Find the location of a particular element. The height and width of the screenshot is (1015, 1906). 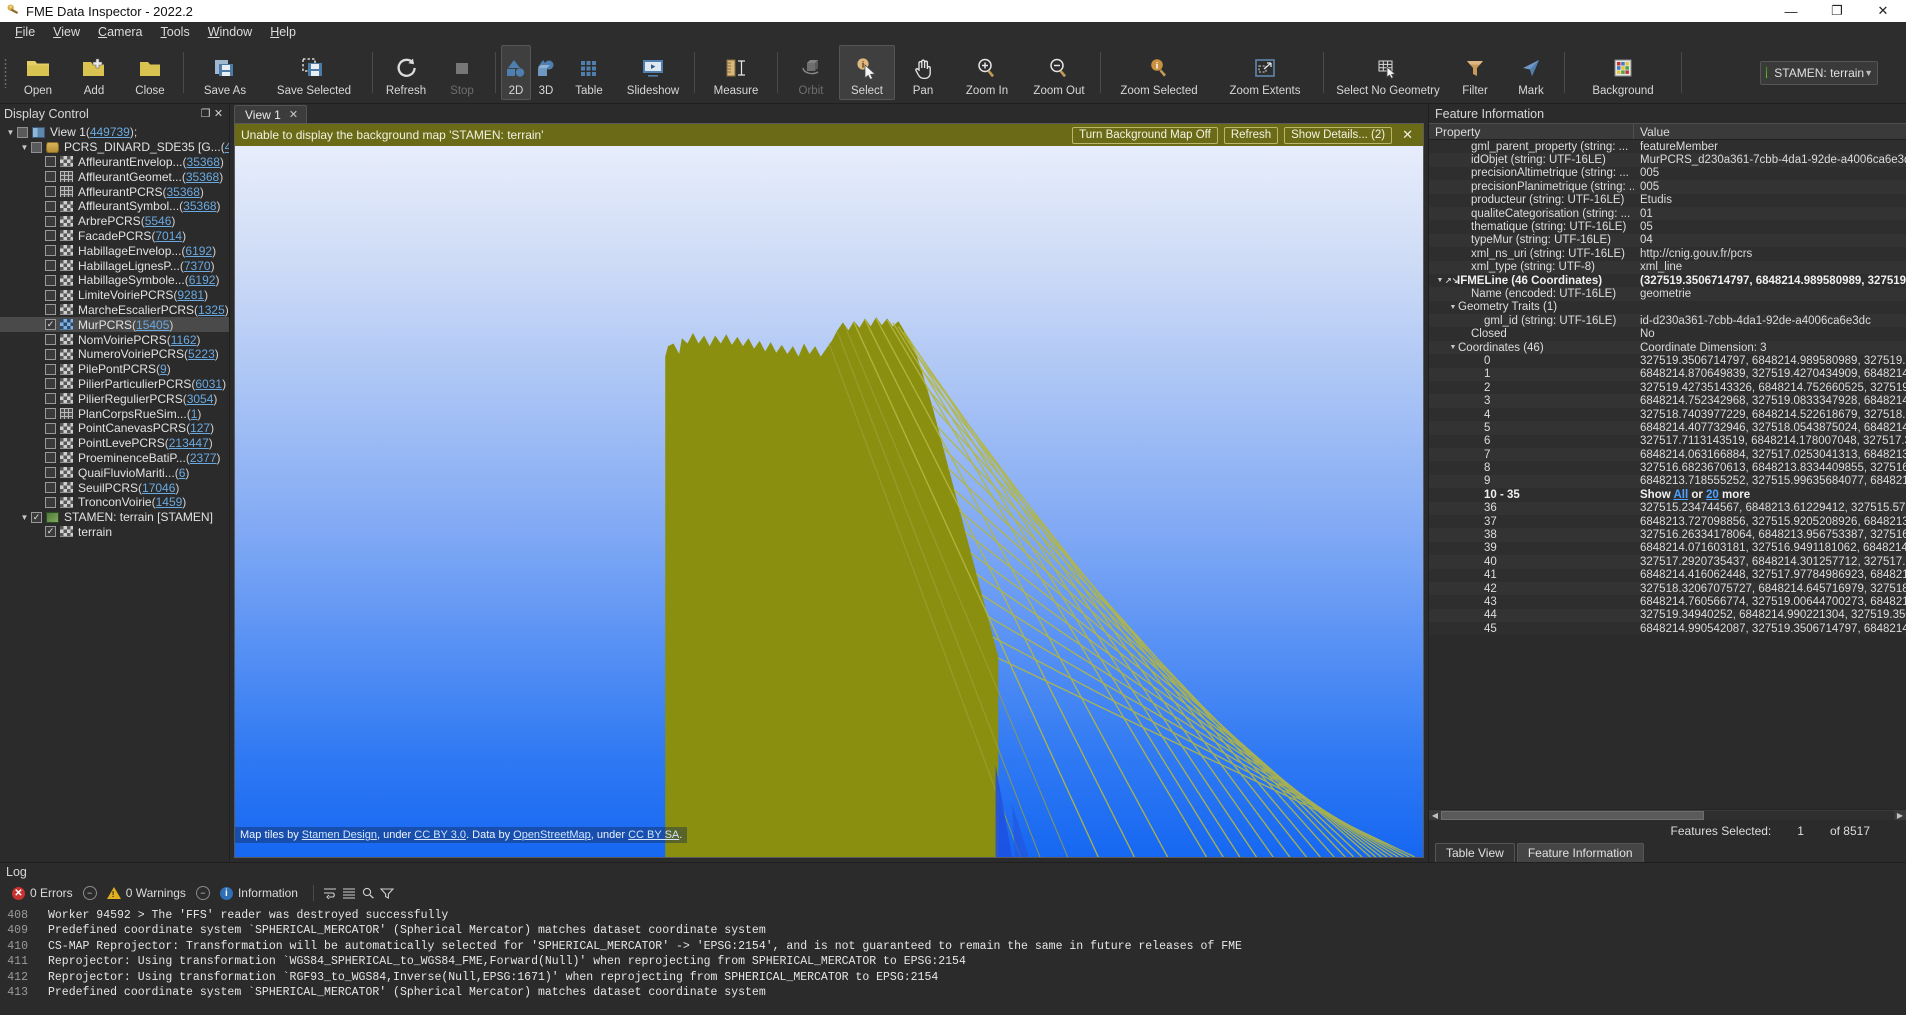

add-button: Add is located at coordinates (94, 72).